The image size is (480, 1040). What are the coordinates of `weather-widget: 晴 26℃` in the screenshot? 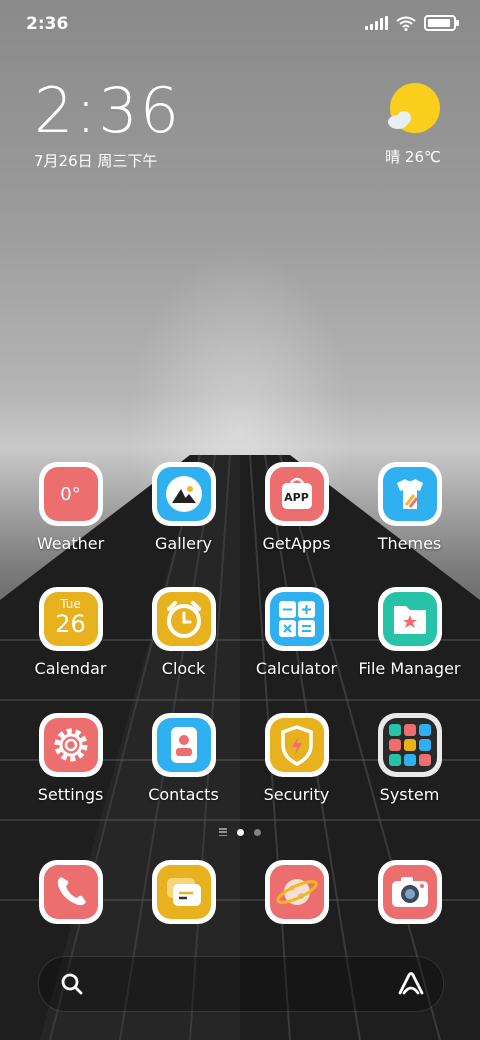 It's located at (413, 124).